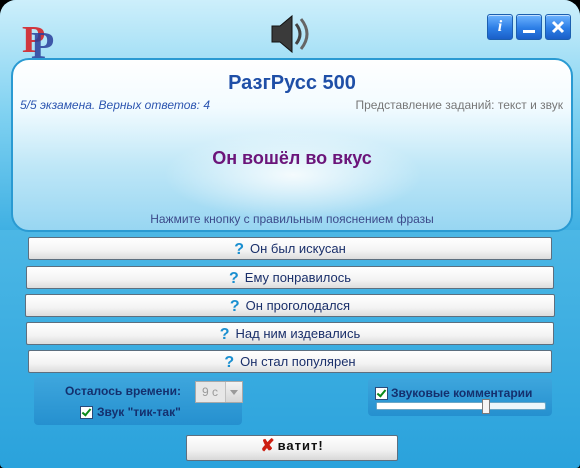 Image resolution: width=580 pixels, height=468 pixels. I want to click on answer-button: ? Ему понравилось, so click(290, 277).